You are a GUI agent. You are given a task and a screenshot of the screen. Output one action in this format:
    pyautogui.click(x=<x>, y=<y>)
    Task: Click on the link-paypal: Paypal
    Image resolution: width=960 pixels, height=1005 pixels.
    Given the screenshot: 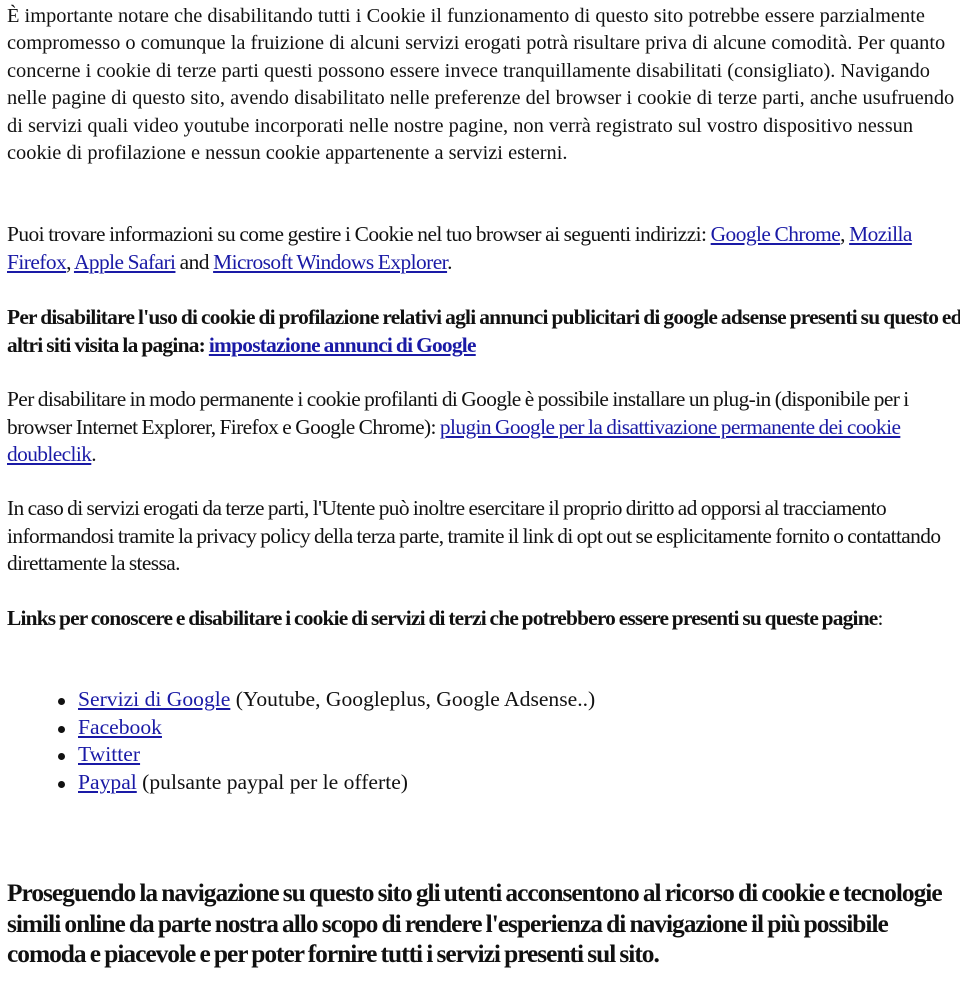 What is the action you would take?
    pyautogui.click(x=107, y=782)
    